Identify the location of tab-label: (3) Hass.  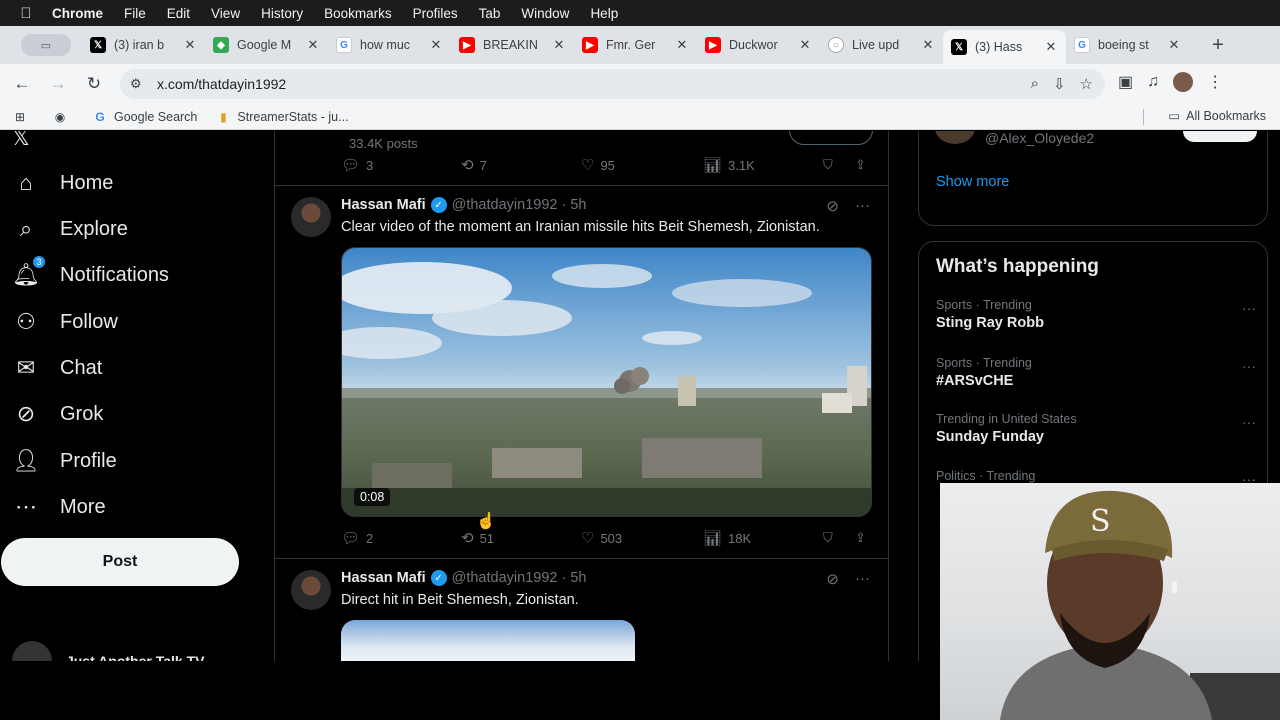
(999, 47).